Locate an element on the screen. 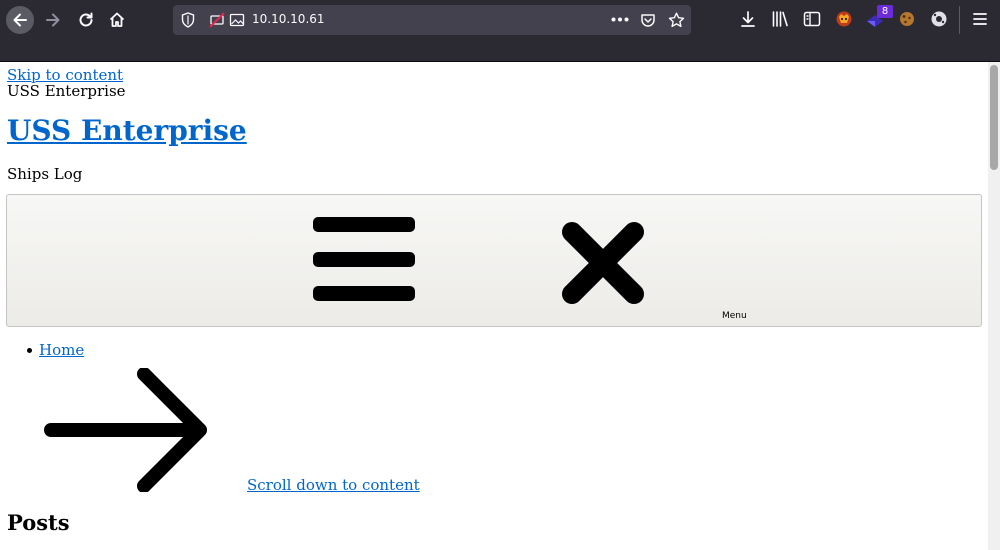 Image resolution: width=1000 pixels, height=550 pixels. home-button is located at coordinates (117, 20).